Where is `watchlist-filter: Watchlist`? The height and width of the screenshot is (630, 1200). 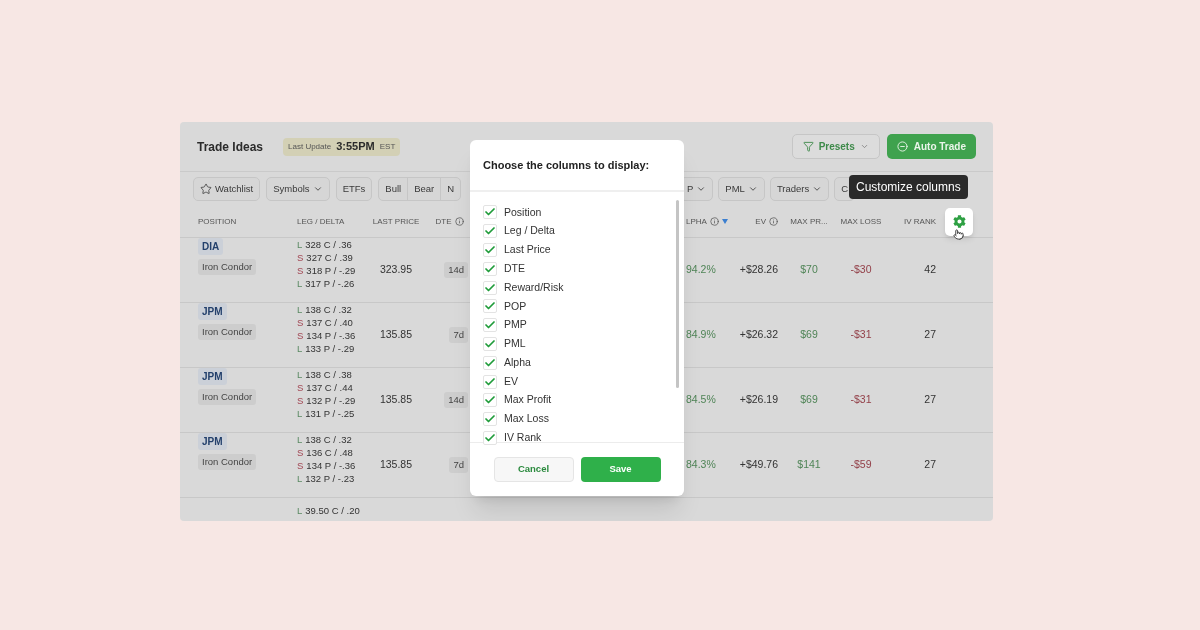 watchlist-filter: Watchlist is located at coordinates (227, 189).